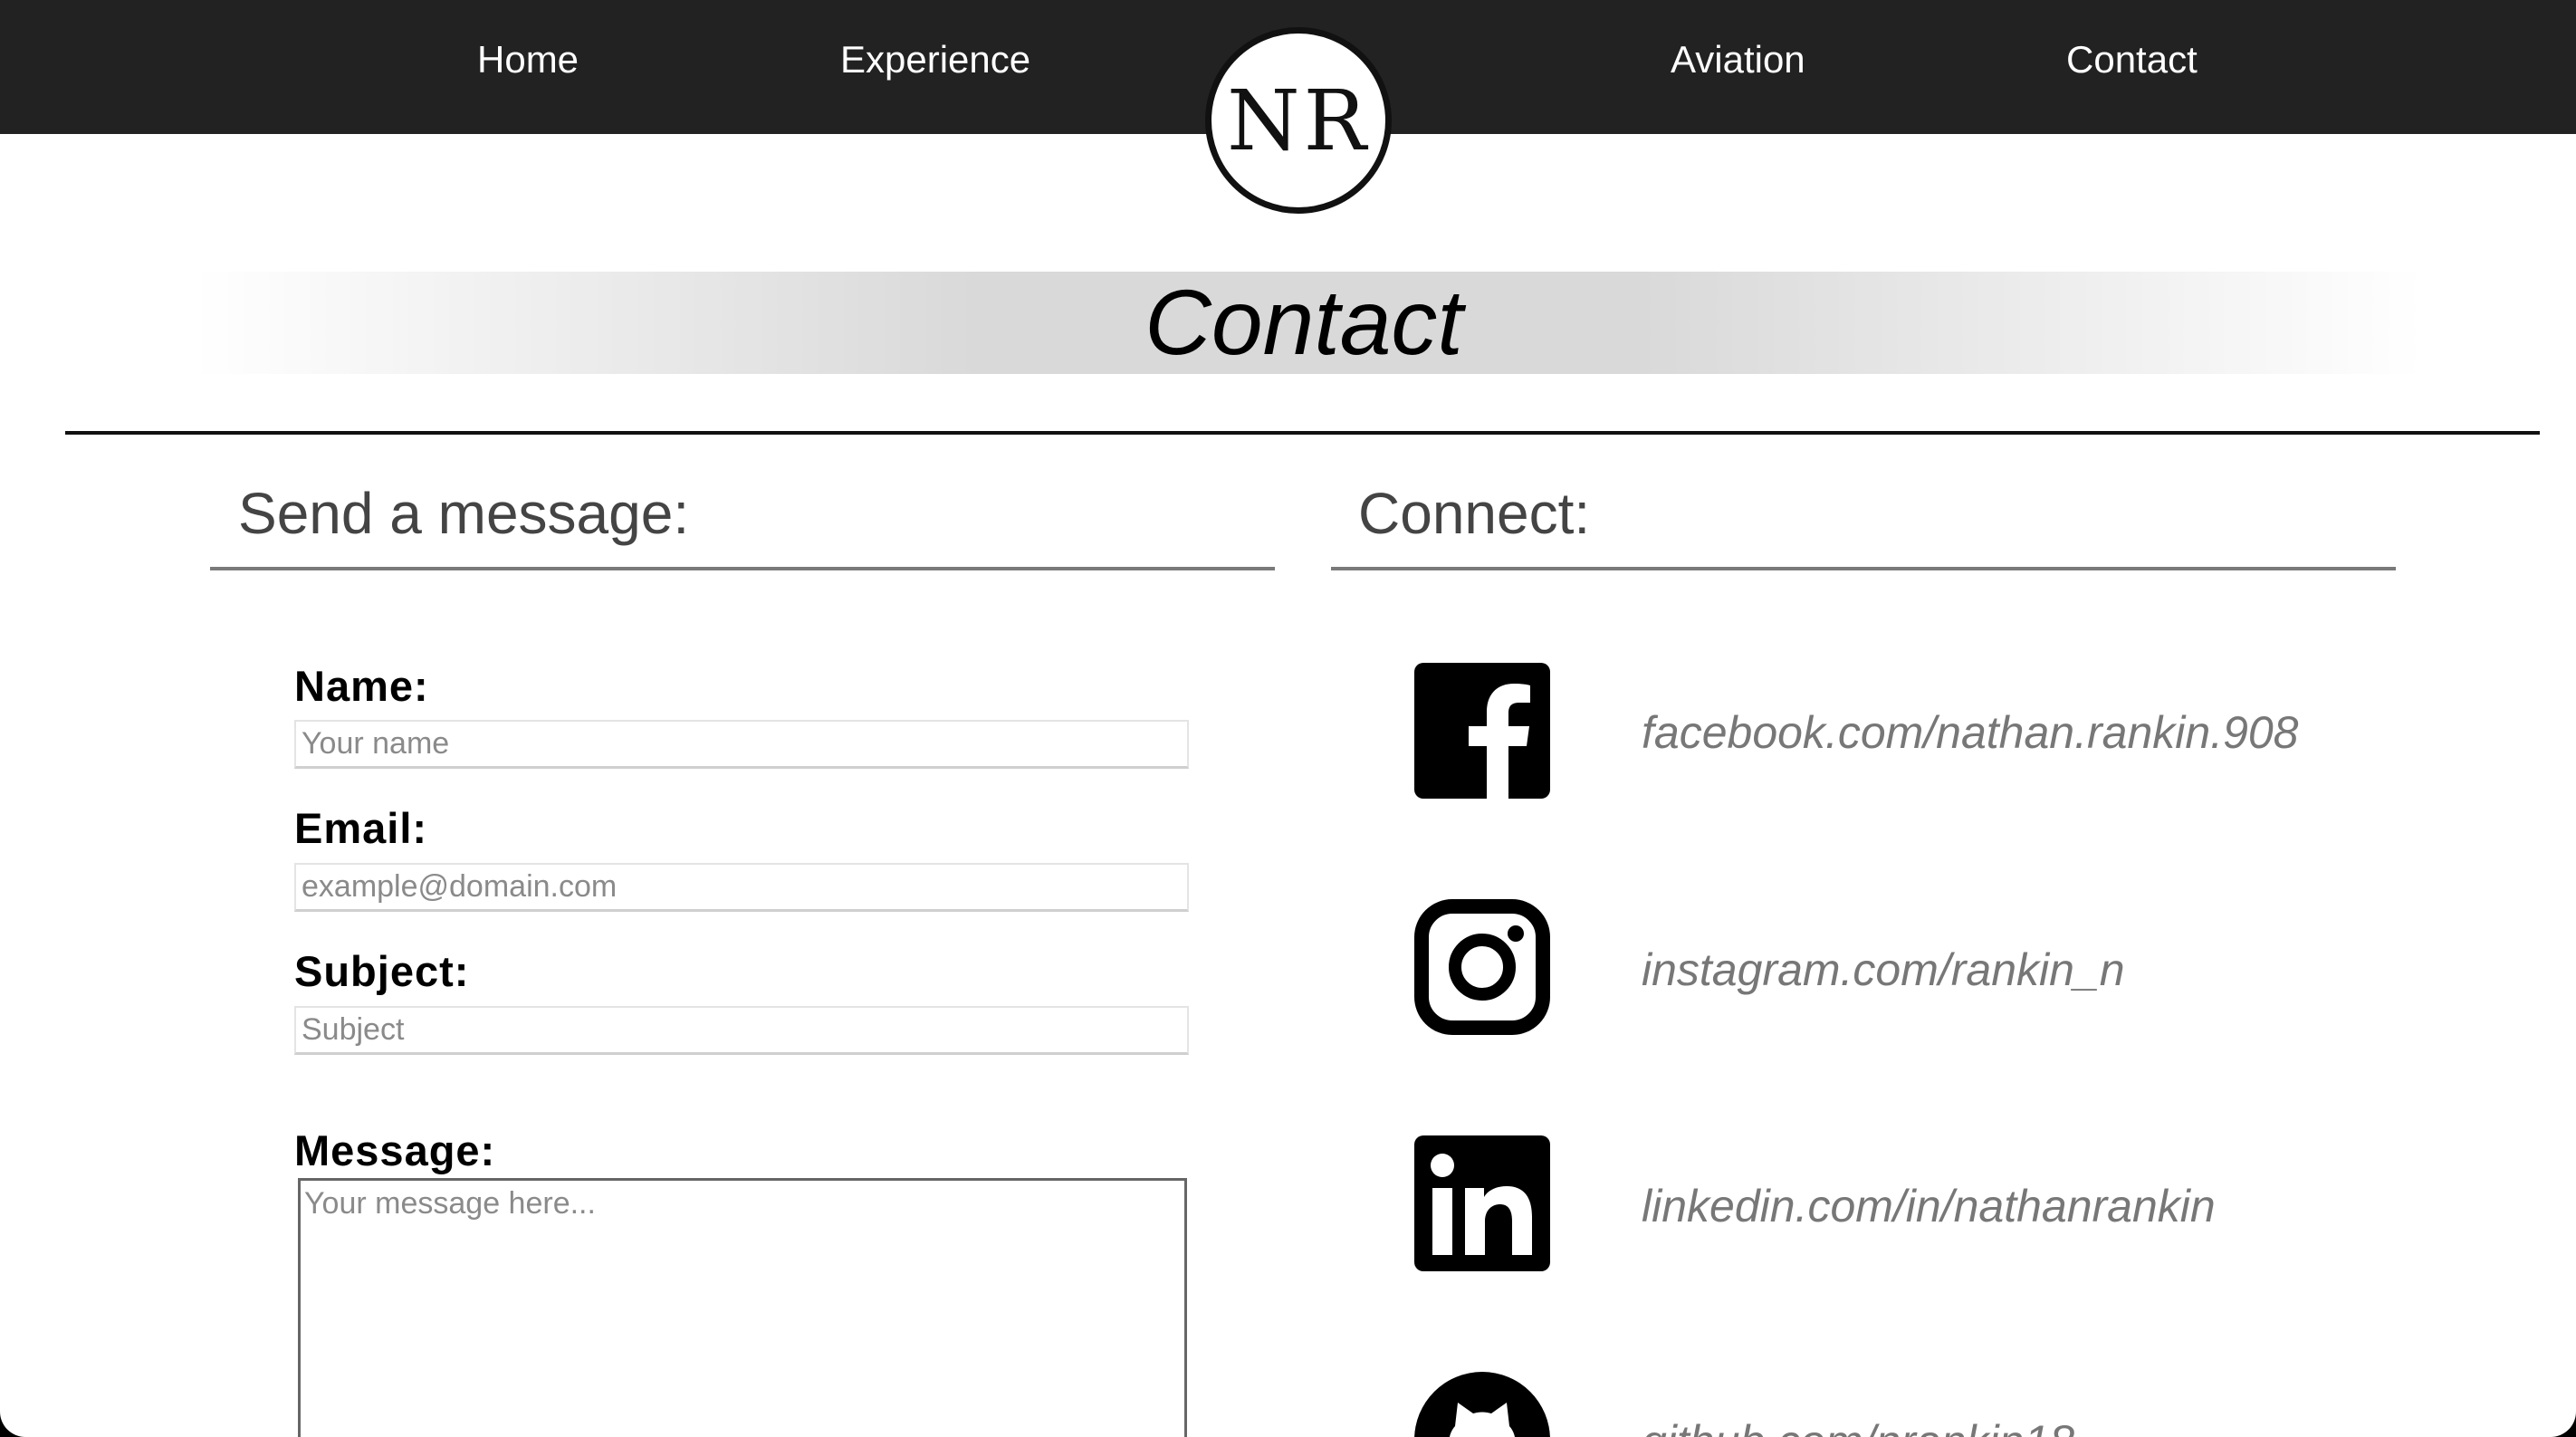 This screenshot has width=2576, height=1437. I want to click on facebook-icon, so click(1482, 731).